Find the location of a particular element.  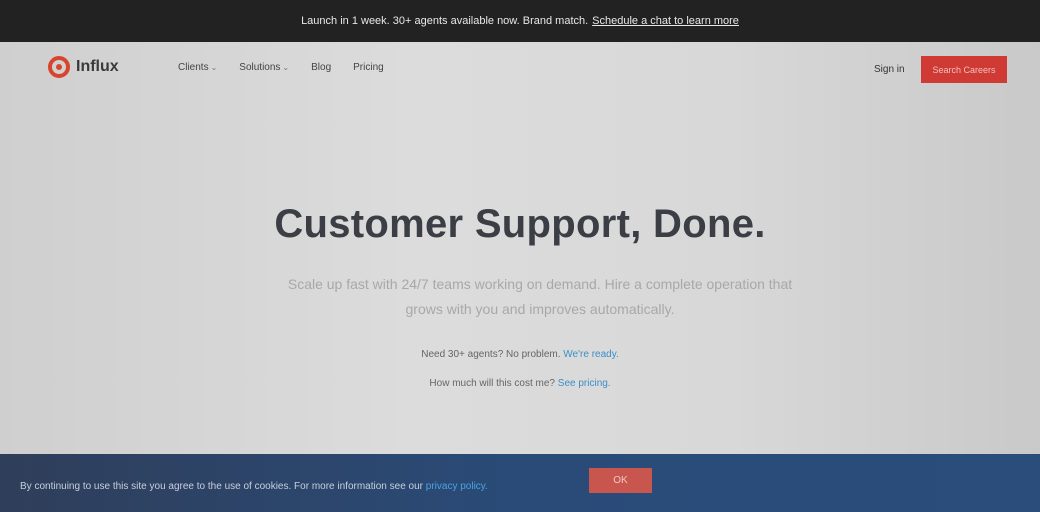

brand-logo: Influx is located at coordinates (83, 67).